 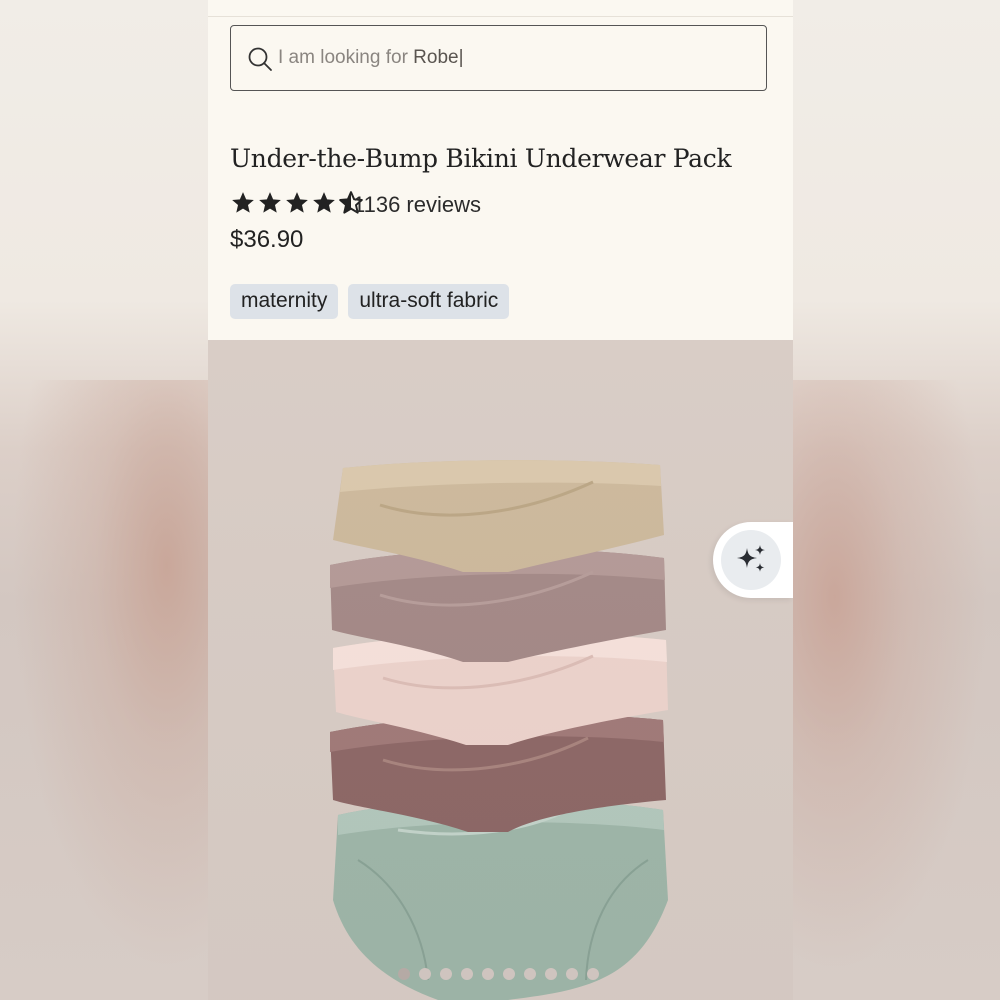 I want to click on sparkles-icon, so click(x=751, y=558).